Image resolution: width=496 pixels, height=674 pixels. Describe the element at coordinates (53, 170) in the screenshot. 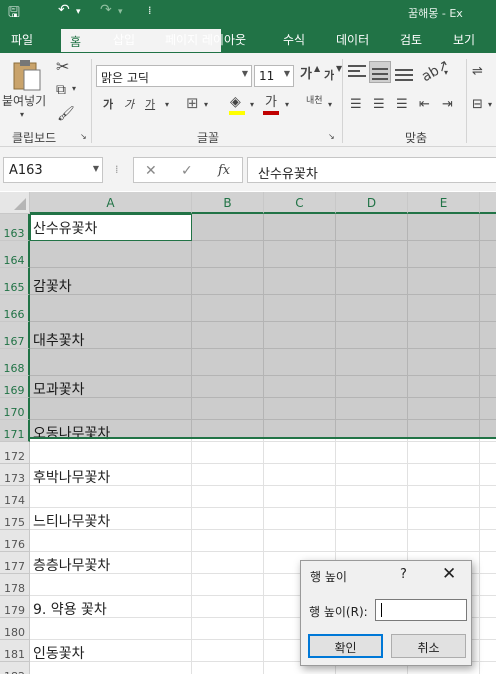

I see `name-box: A163 ▼` at that location.